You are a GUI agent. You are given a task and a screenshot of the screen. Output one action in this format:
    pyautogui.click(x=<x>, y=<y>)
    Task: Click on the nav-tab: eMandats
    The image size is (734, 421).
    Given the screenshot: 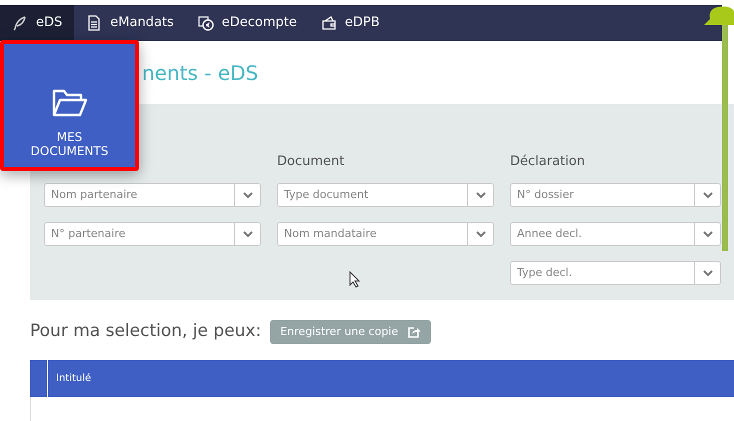 What is the action you would take?
    pyautogui.click(x=130, y=23)
    